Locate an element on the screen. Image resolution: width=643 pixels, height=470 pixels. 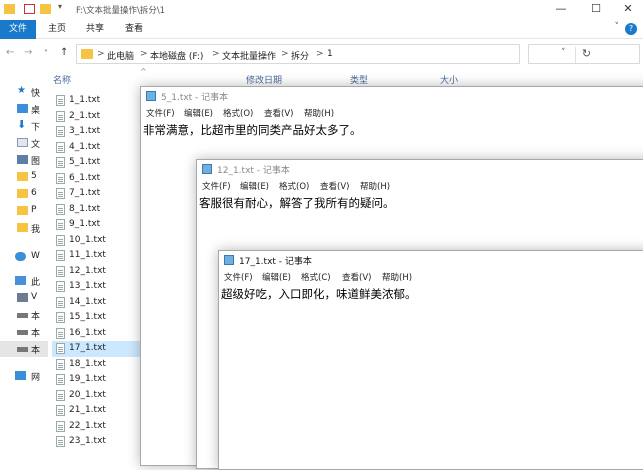
ribbon-expand-icon: ˅ is located at coordinates (617, 27).